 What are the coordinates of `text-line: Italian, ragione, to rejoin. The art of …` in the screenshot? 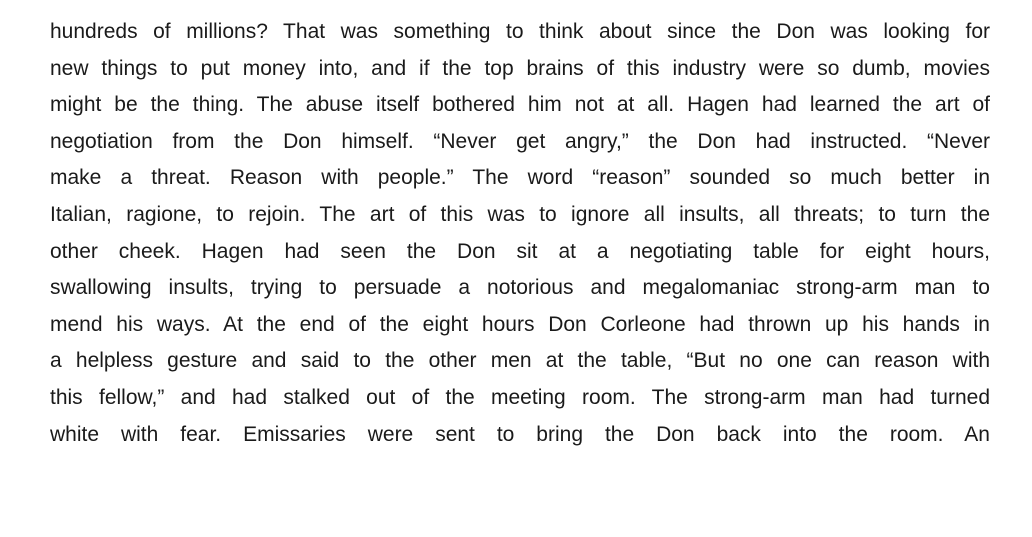 It's located at (520, 214).